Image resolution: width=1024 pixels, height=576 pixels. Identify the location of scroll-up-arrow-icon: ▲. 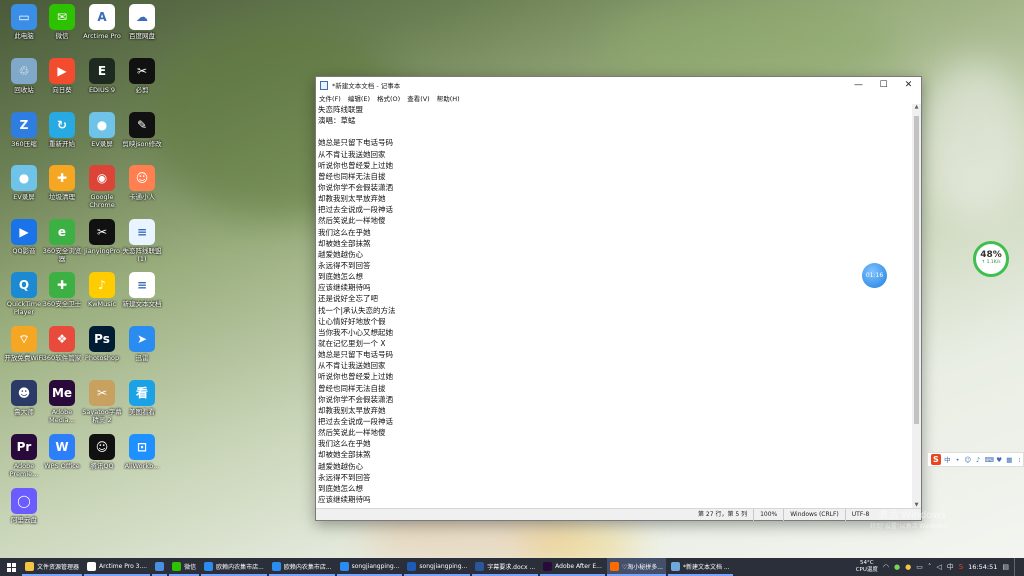
(916, 107).